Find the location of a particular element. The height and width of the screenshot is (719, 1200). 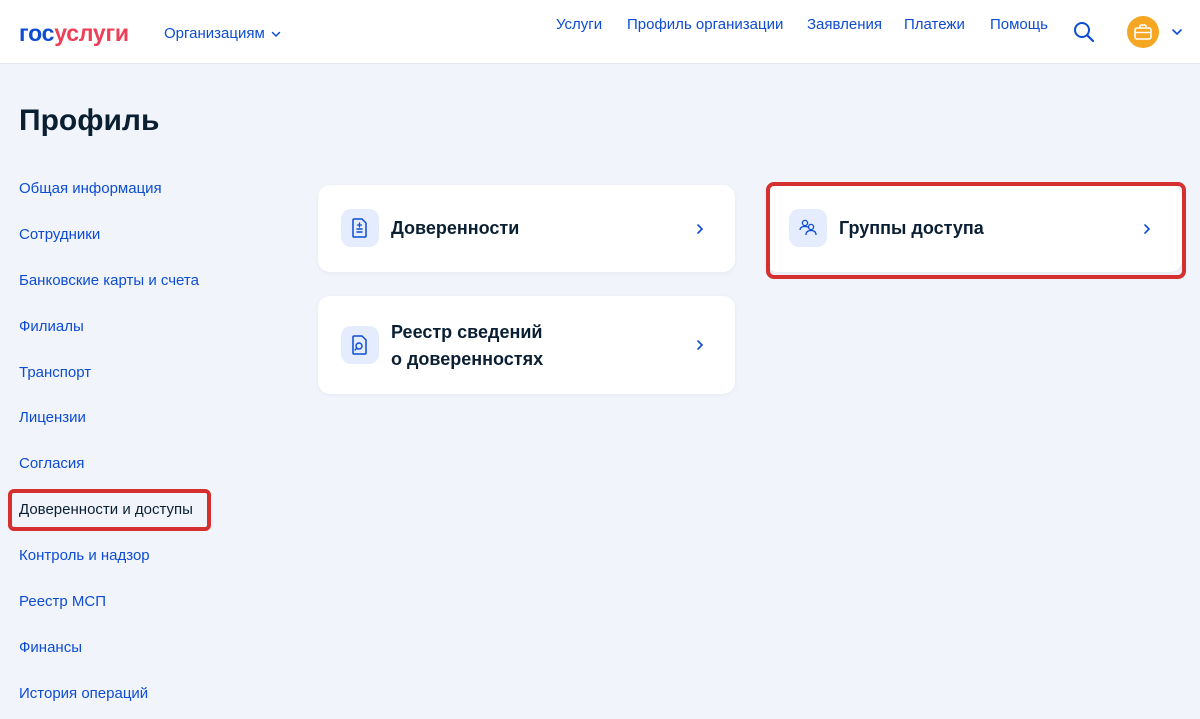

page-title: Профиль is located at coordinates (89, 120).